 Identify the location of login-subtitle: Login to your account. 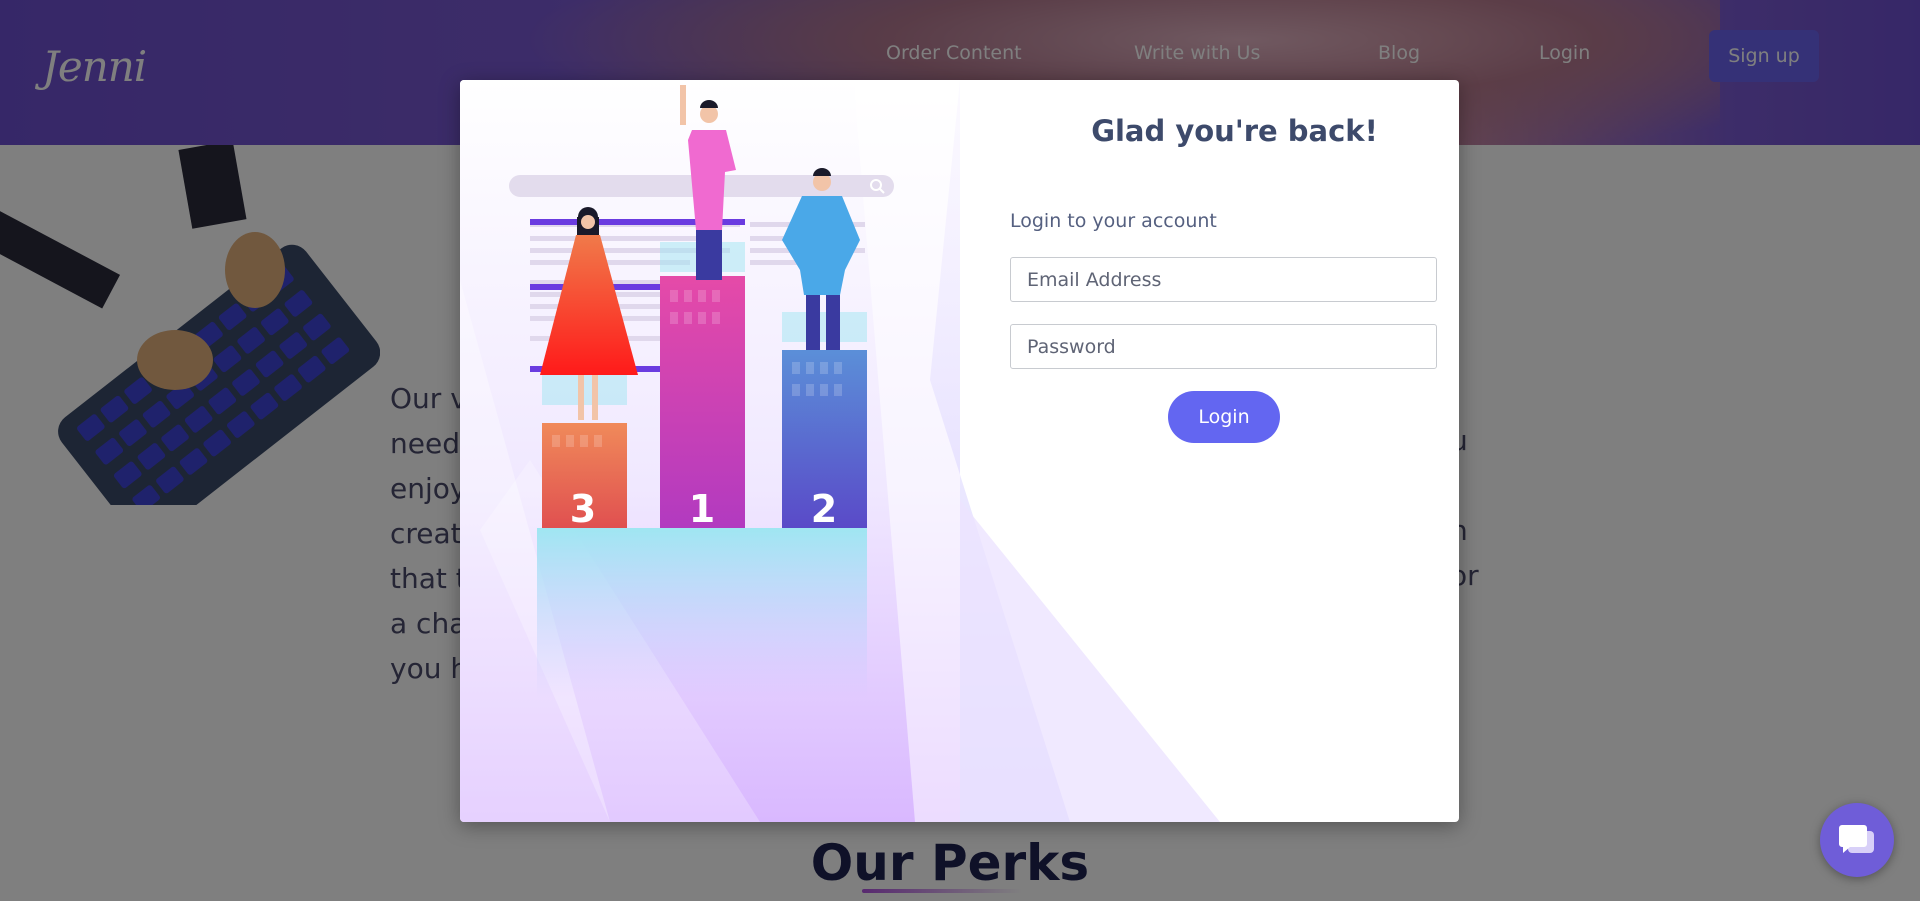
(1113, 221).